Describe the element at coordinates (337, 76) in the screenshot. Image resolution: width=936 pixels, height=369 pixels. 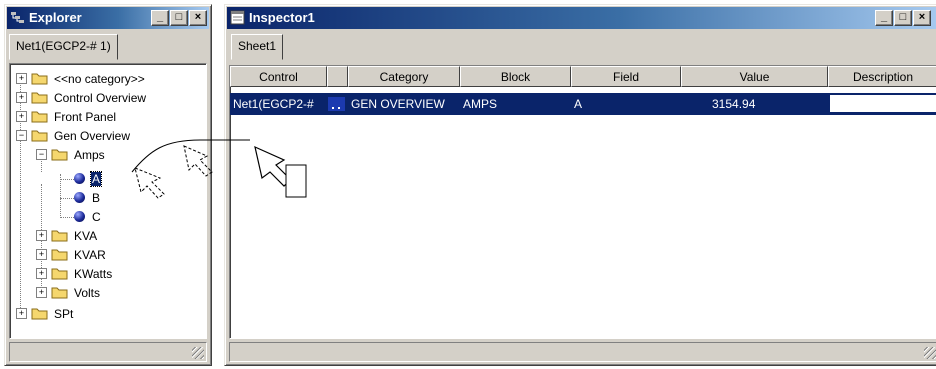
I see `column-header-blank` at that location.